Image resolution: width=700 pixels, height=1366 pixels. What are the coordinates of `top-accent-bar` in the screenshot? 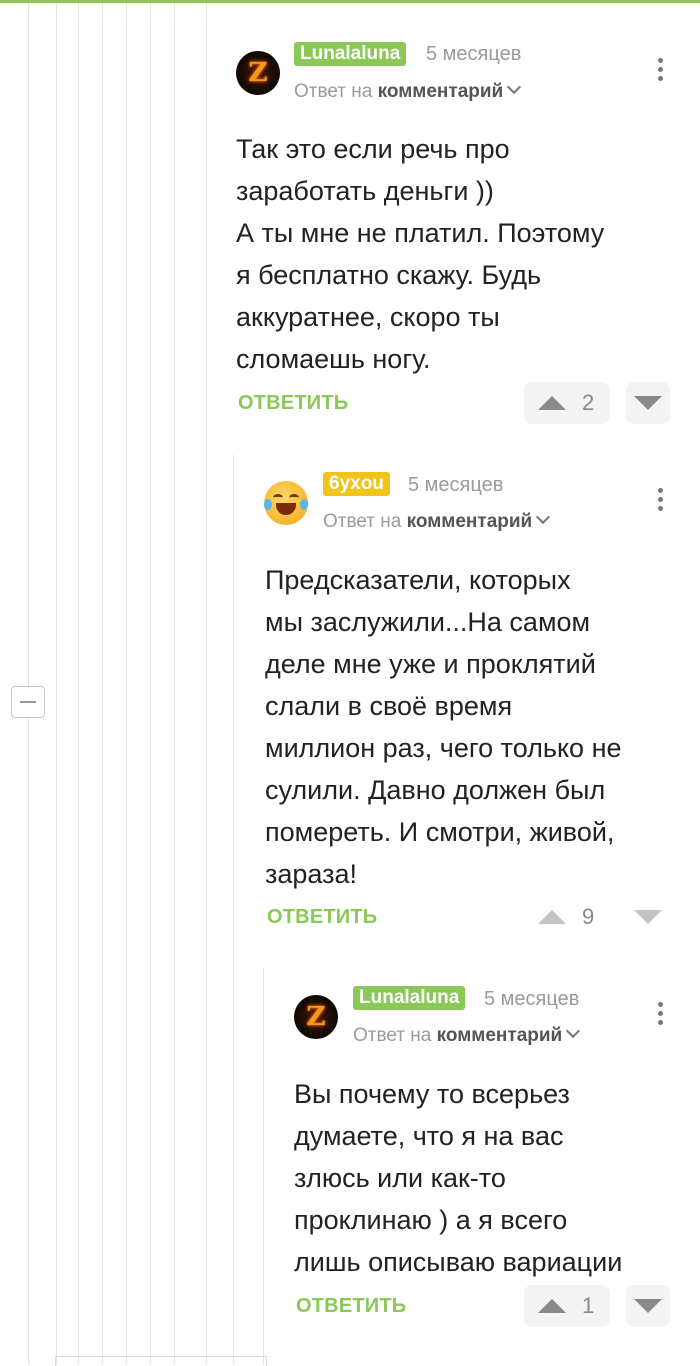 It's located at (350, 1).